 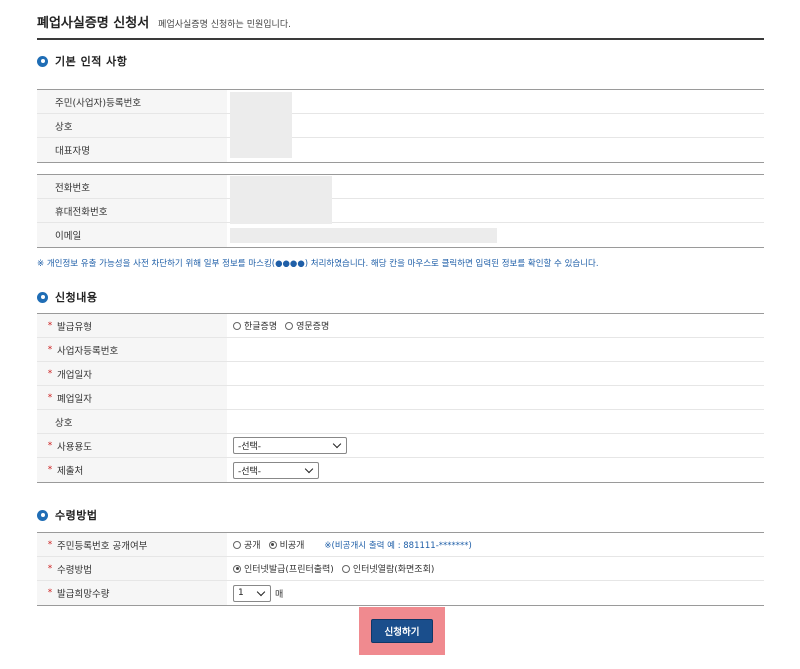 I want to click on label-representative: 대표자명, so click(x=132, y=150).